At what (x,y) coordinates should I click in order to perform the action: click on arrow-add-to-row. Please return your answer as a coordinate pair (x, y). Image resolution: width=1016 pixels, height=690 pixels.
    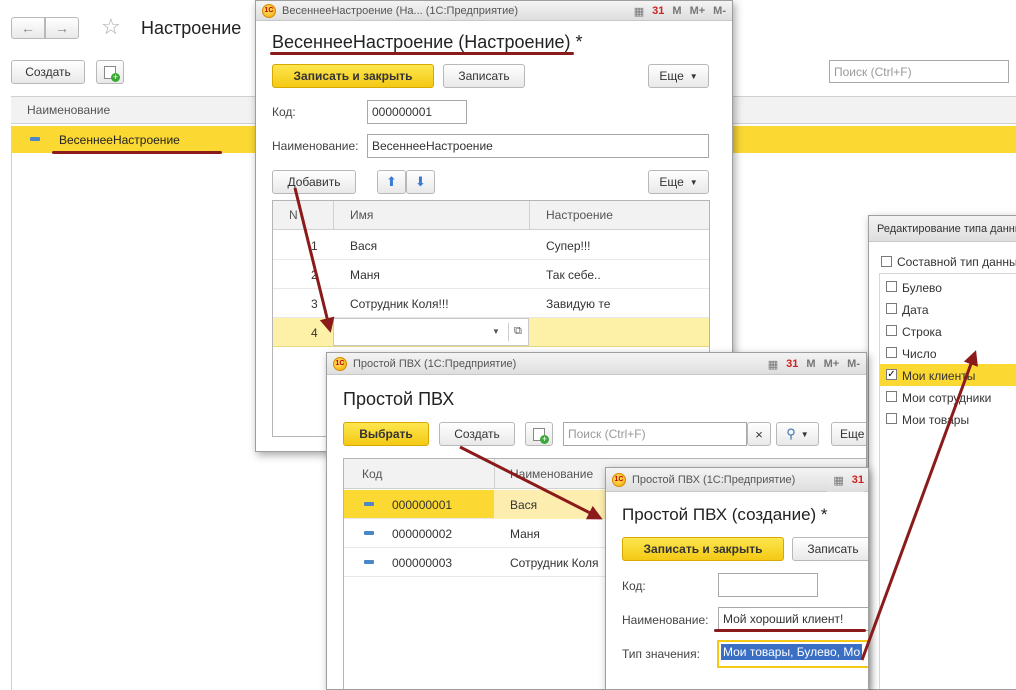
    Looking at the image, I should click on (314, 260).